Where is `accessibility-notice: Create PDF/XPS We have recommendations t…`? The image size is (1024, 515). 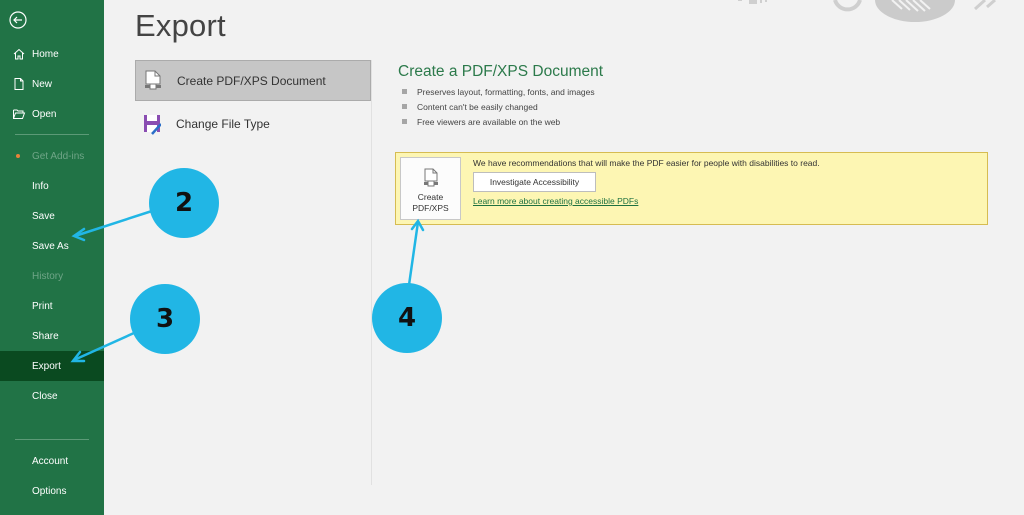 accessibility-notice: Create PDF/XPS We have recommendations t… is located at coordinates (691, 188).